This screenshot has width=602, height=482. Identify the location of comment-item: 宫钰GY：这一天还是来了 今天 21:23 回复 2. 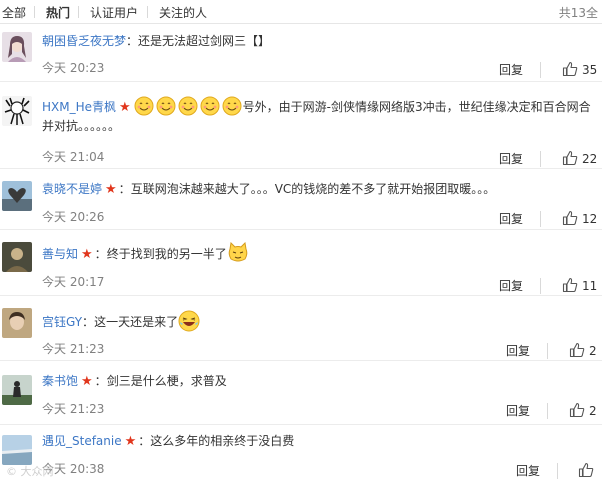
(301, 328).